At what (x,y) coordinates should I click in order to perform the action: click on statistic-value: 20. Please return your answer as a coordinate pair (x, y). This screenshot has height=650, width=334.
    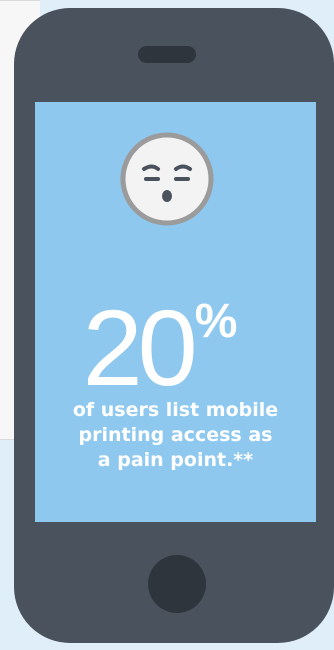
    Looking at the image, I should click on (140, 347).